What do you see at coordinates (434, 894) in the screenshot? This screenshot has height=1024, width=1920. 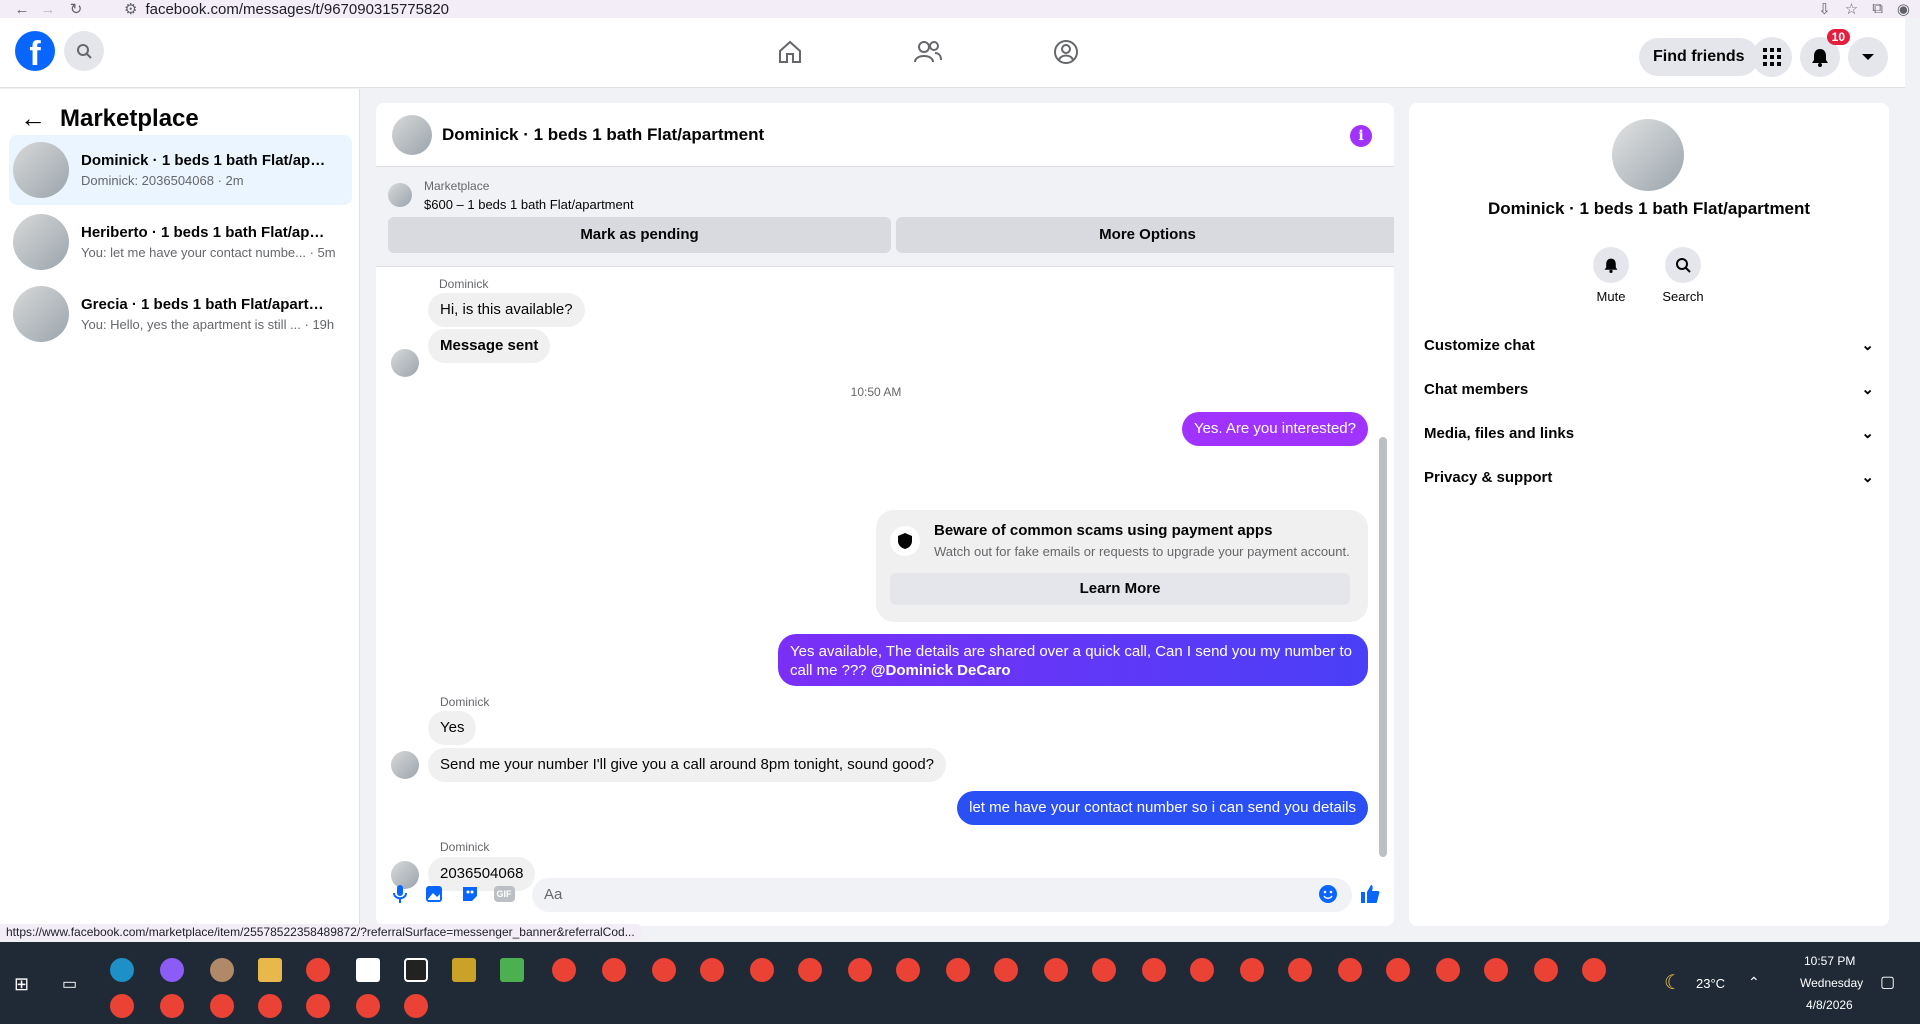 I see `gallery-icon` at bounding box center [434, 894].